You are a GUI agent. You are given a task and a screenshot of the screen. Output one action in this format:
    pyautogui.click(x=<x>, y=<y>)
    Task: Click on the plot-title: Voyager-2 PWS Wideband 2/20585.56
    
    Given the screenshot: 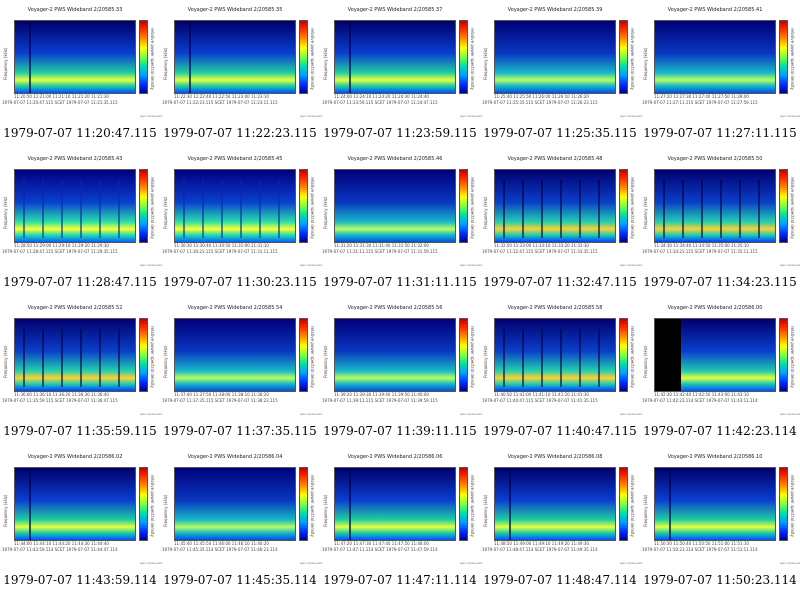 What is the action you would take?
    pyautogui.click(x=395, y=308)
    